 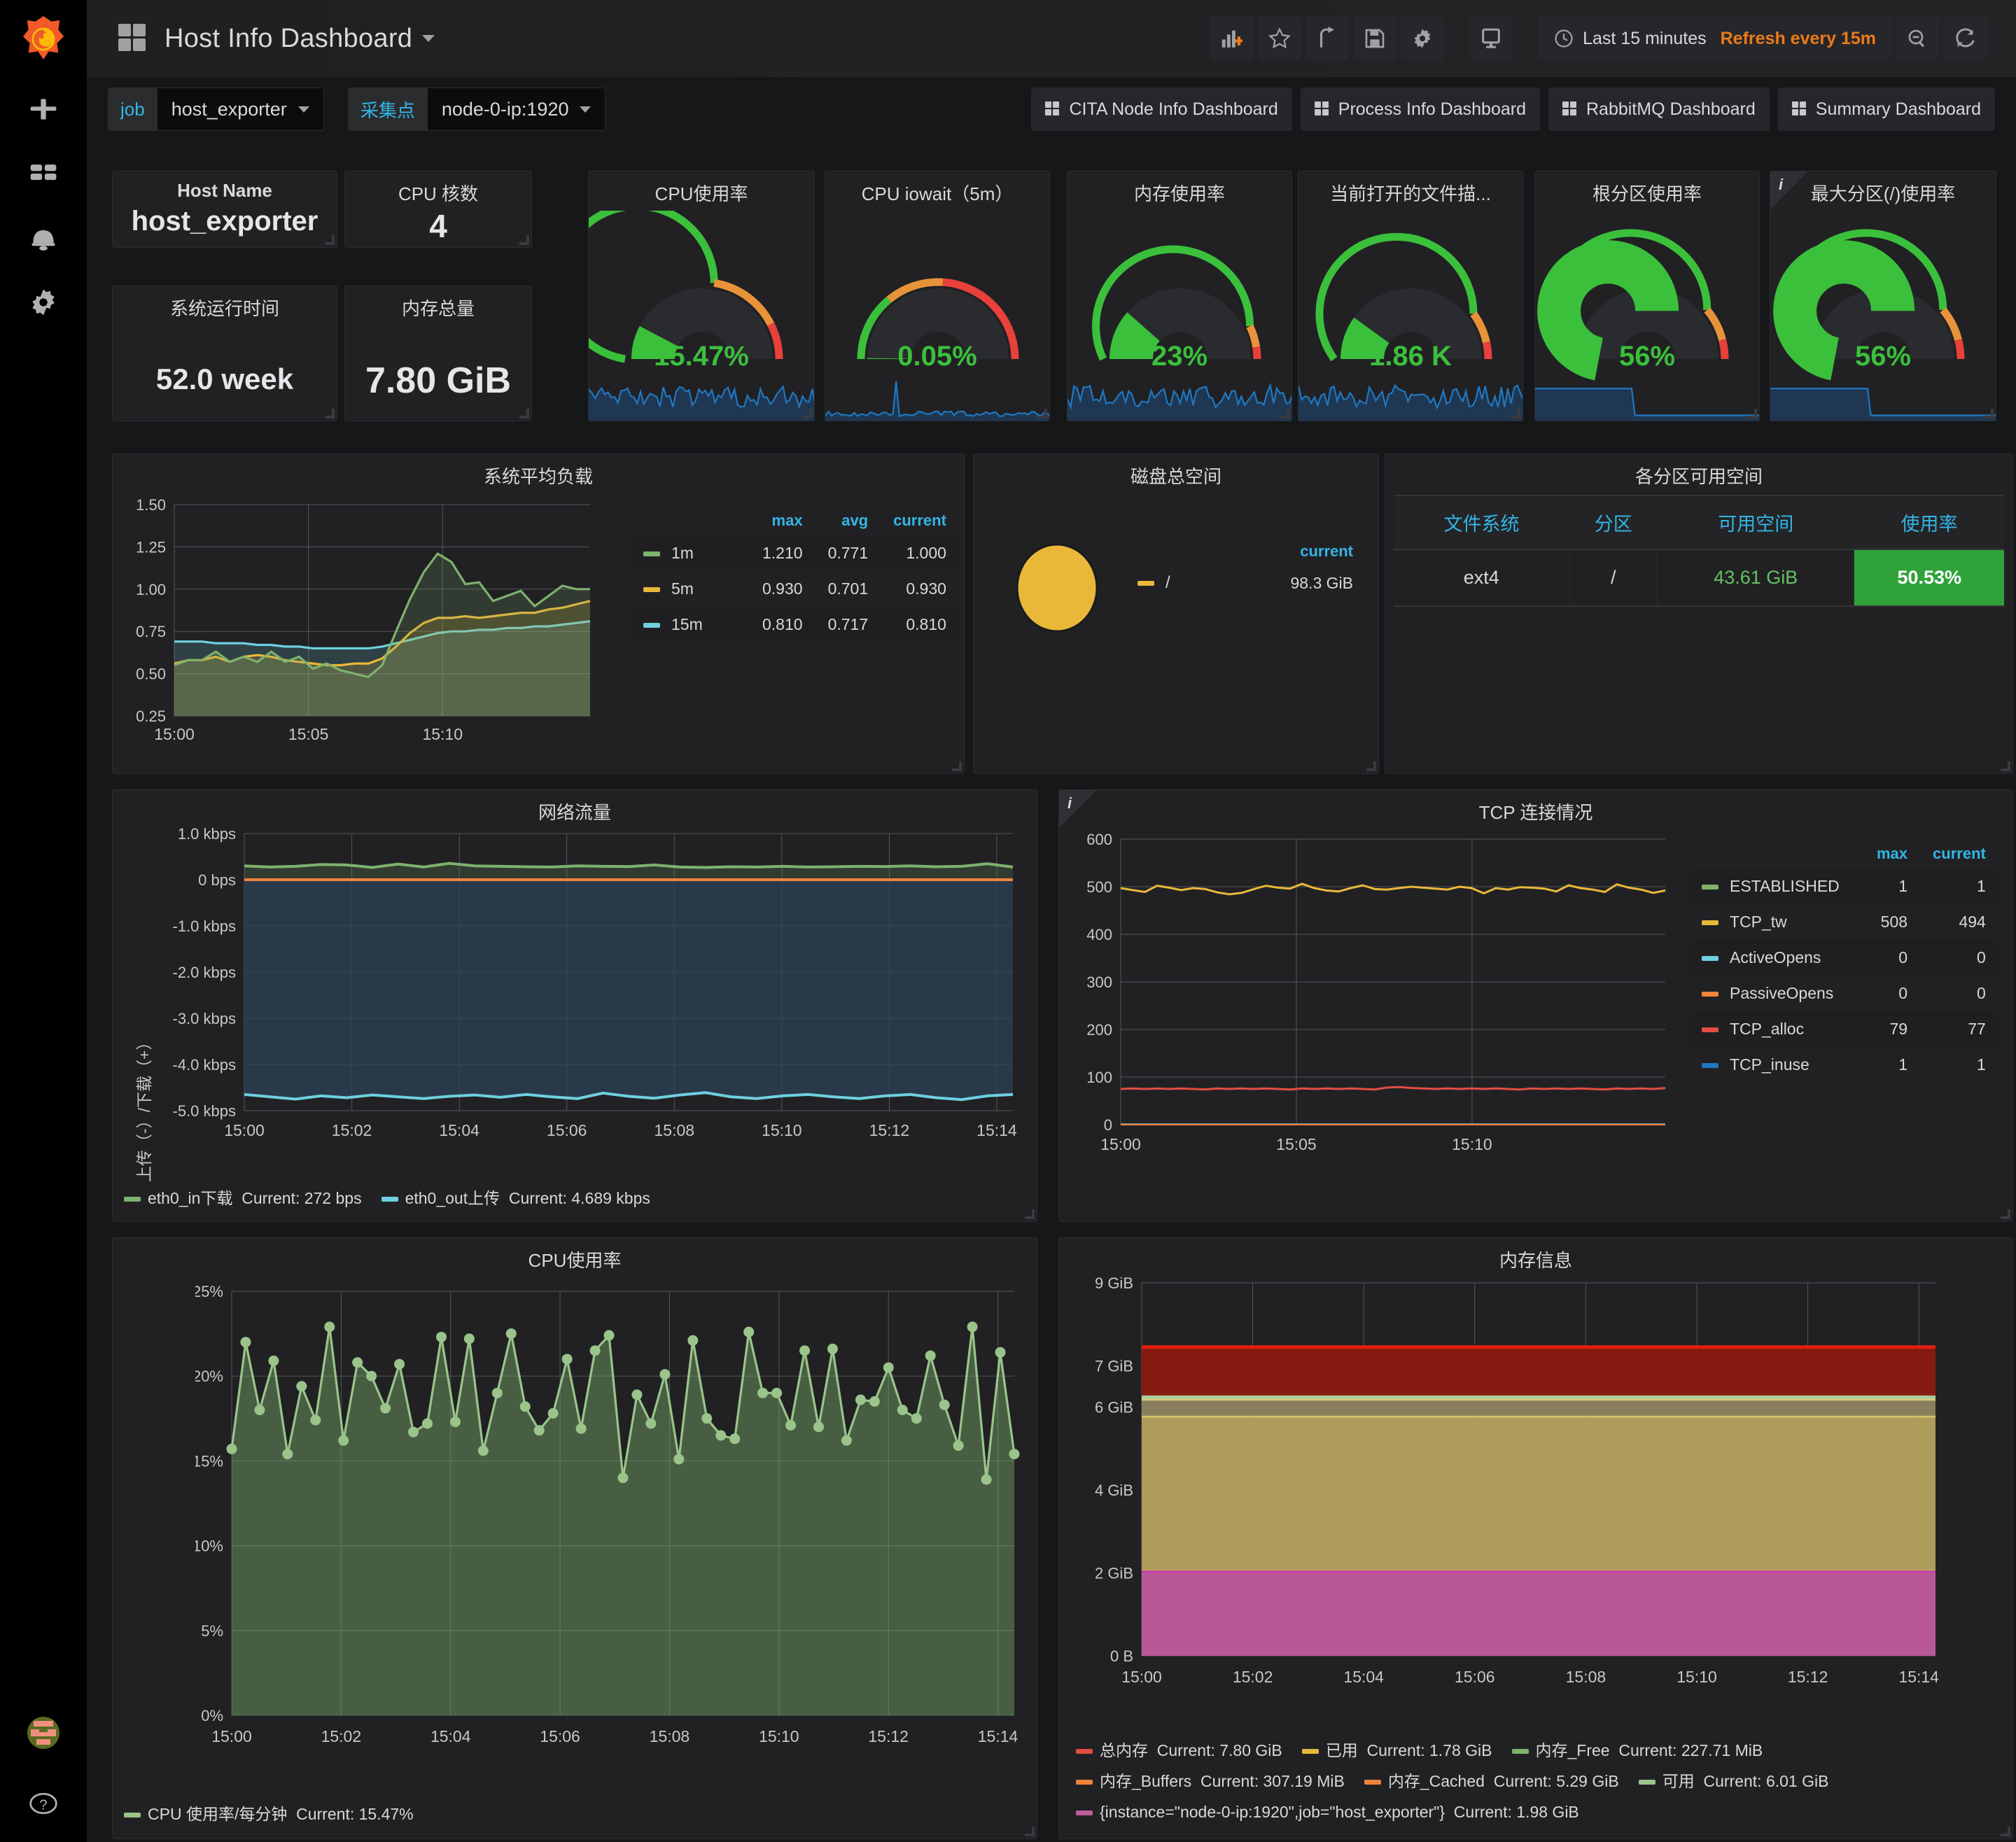 What do you see at coordinates (1491, 38) in the screenshot?
I see `tv-mode-button` at bounding box center [1491, 38].